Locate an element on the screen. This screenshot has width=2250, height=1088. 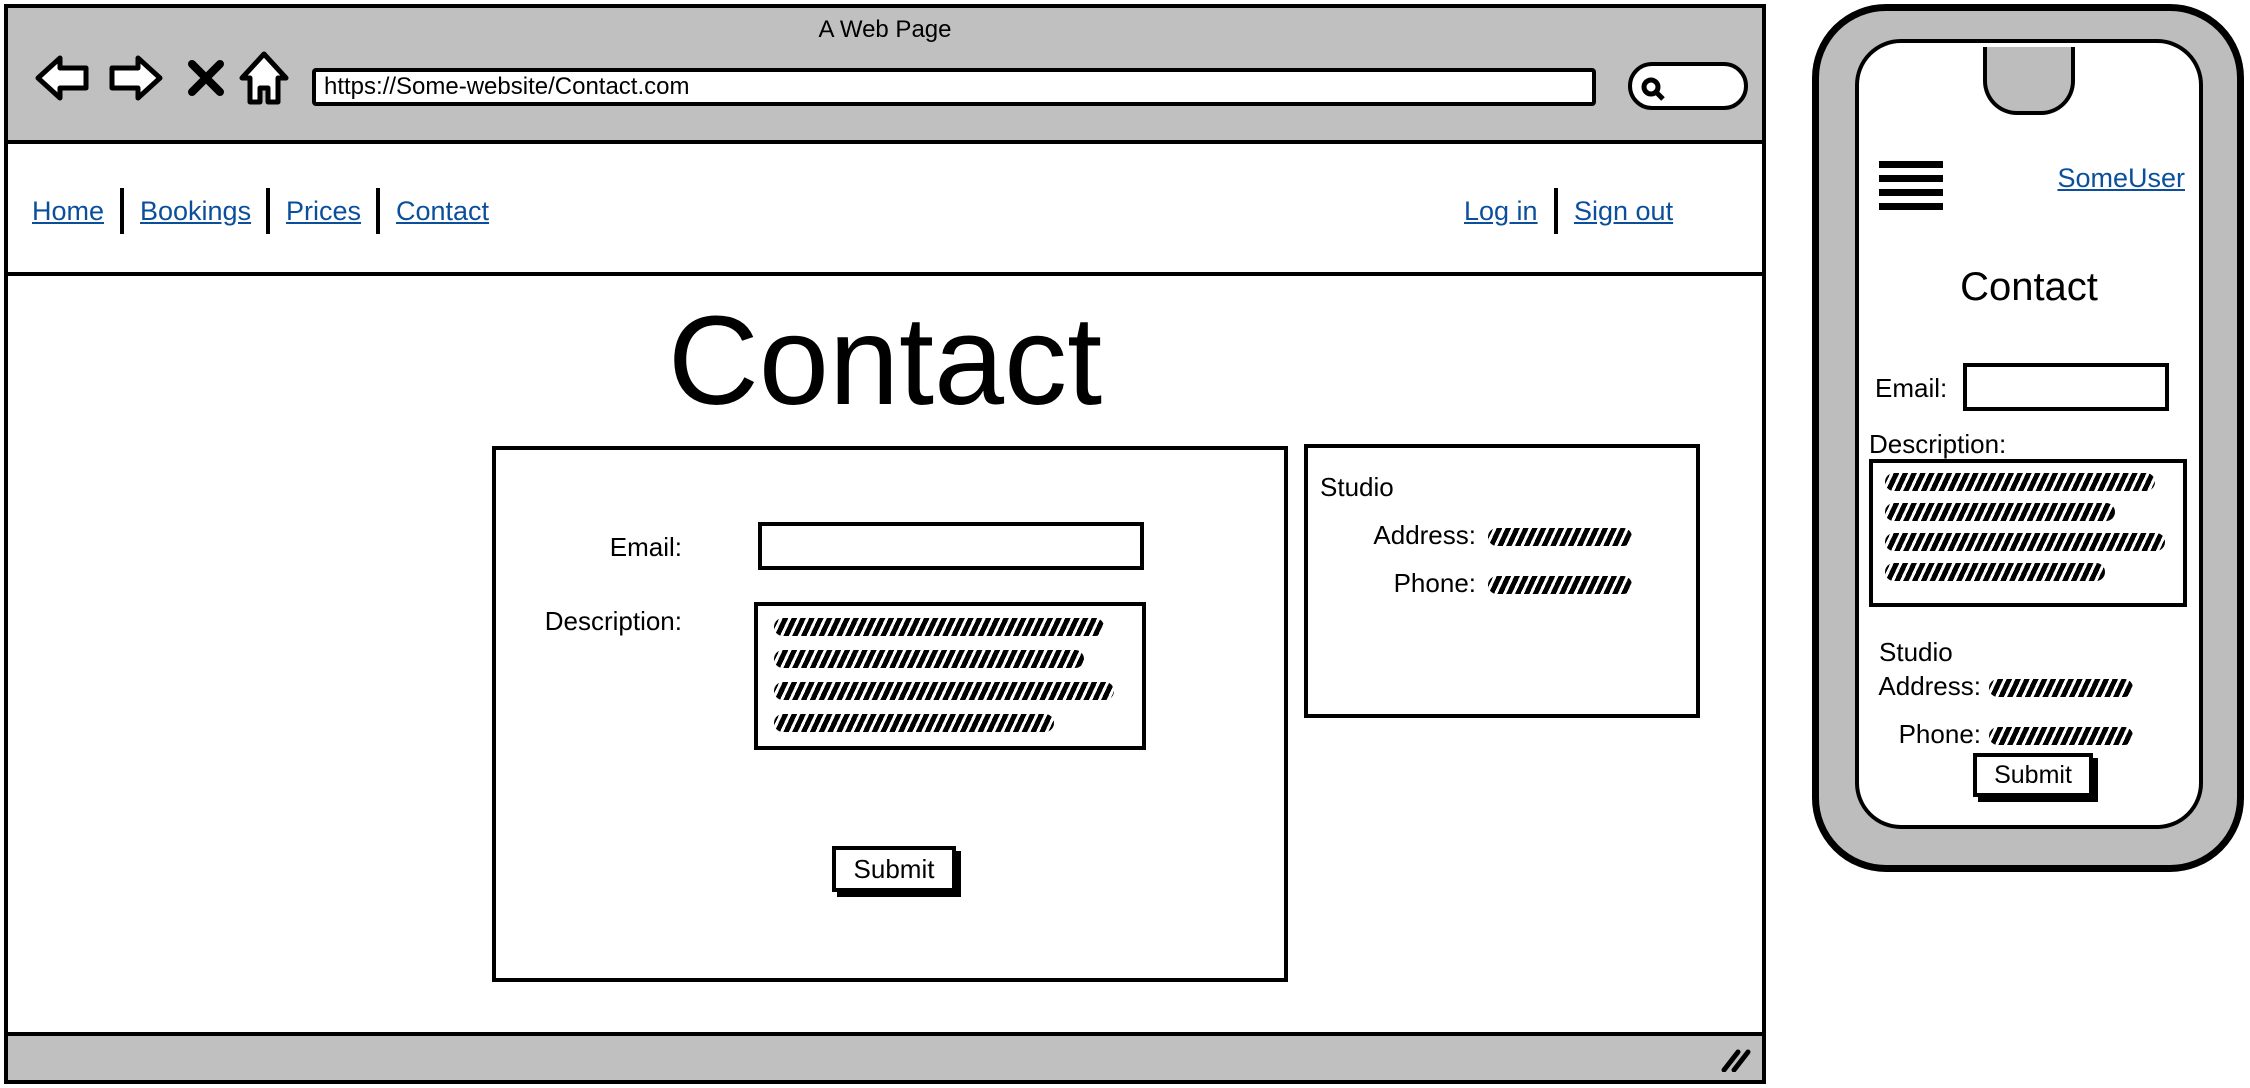
nav-link-home: Home is located at coordinates (68, 211).